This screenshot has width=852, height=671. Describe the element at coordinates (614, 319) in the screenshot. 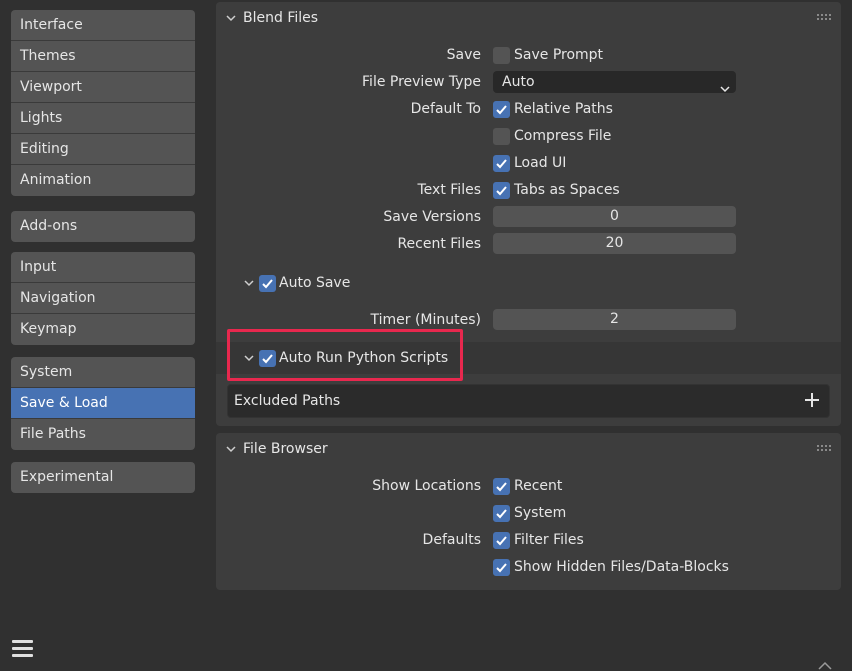

I see `timer-minutes-field: 2` at that location.